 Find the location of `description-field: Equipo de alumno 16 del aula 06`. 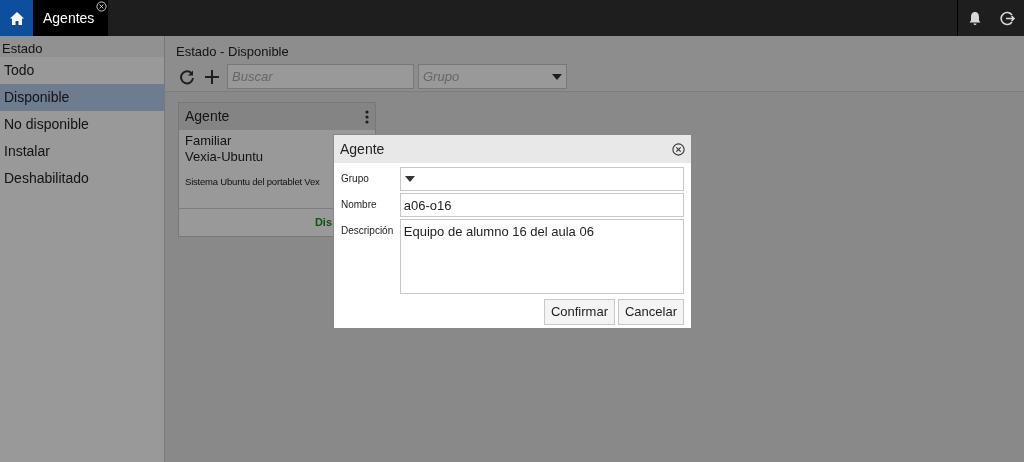

description-field: Equipo de alumno 16 del aula 06 is located at coordinates (541, 256).